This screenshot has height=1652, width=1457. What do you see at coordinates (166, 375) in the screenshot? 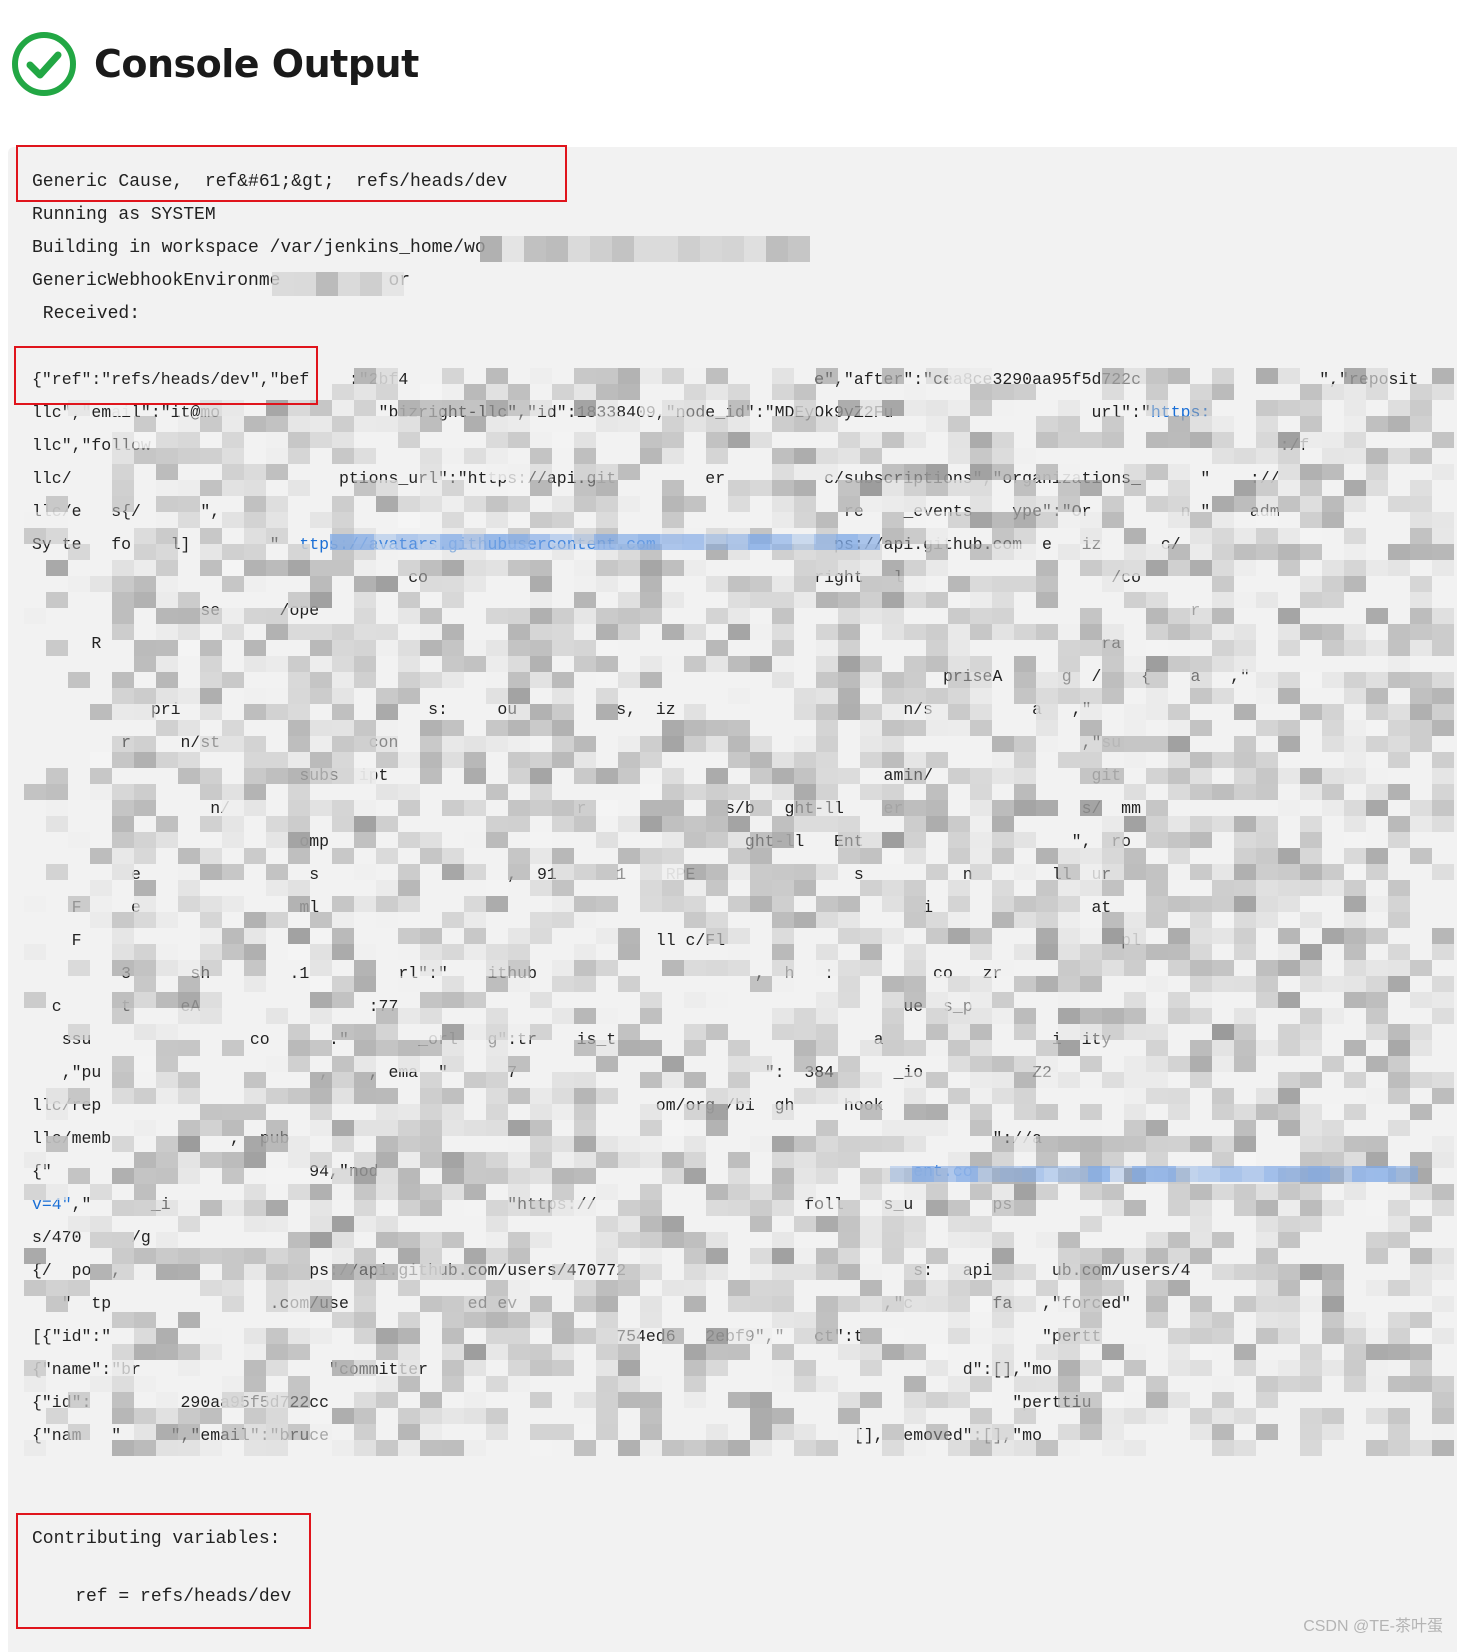
I see `highlight-box-ref` at bounding box center [166, 375].